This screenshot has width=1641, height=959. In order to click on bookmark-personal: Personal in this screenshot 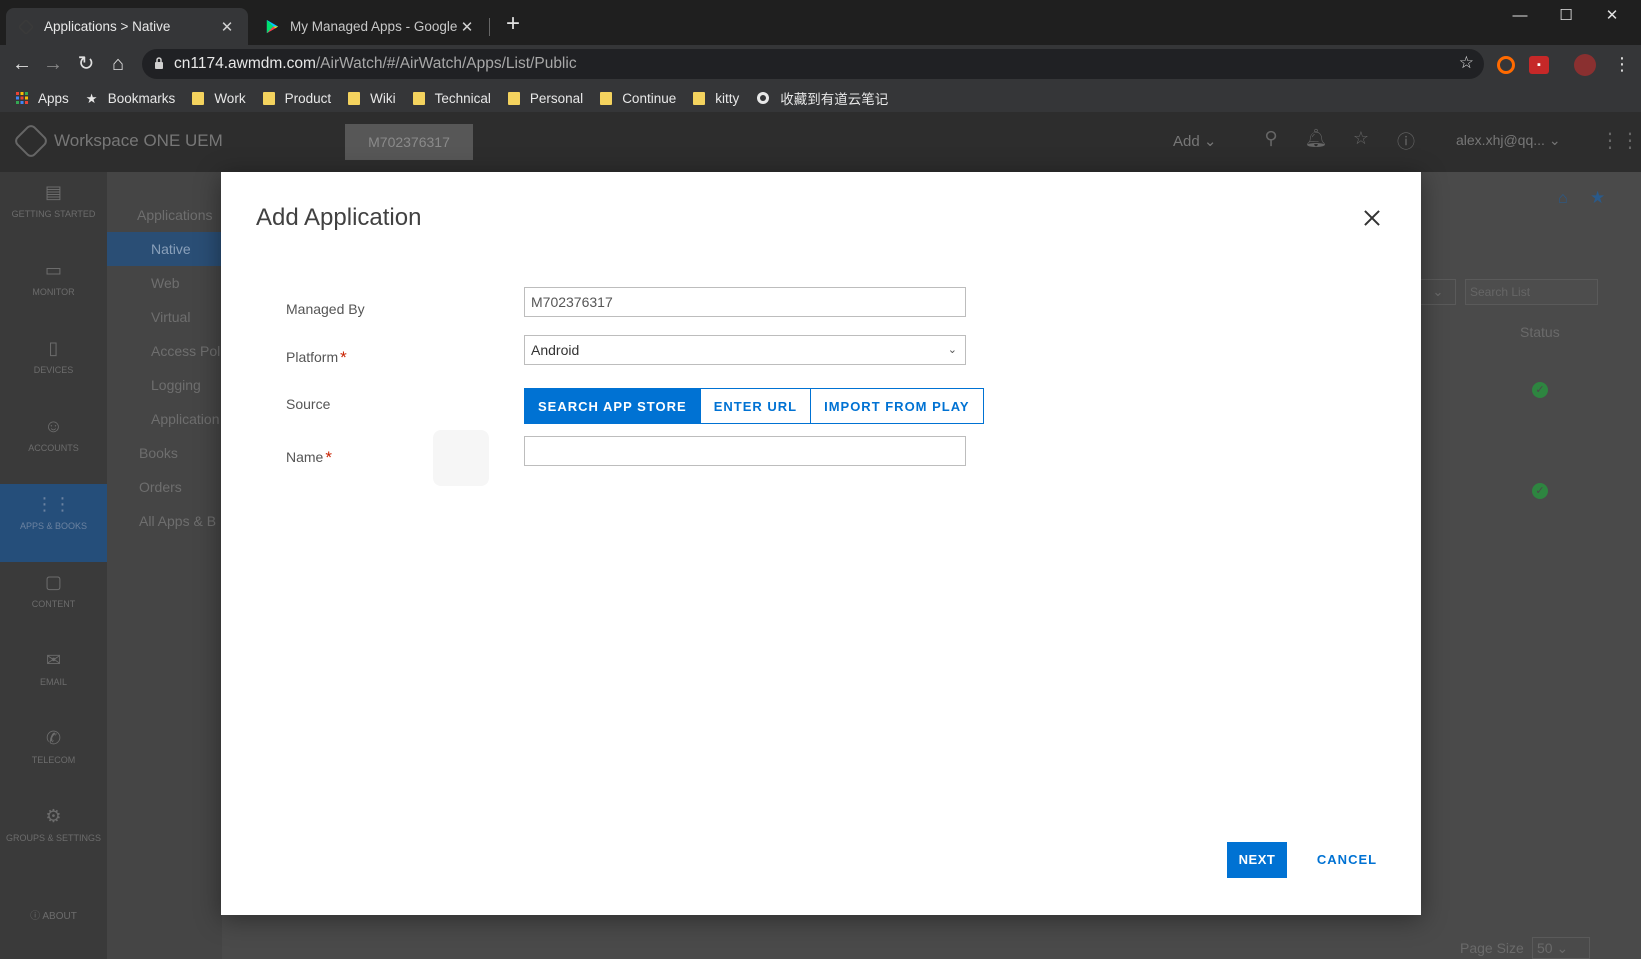, I will do `click(545, 98)`.